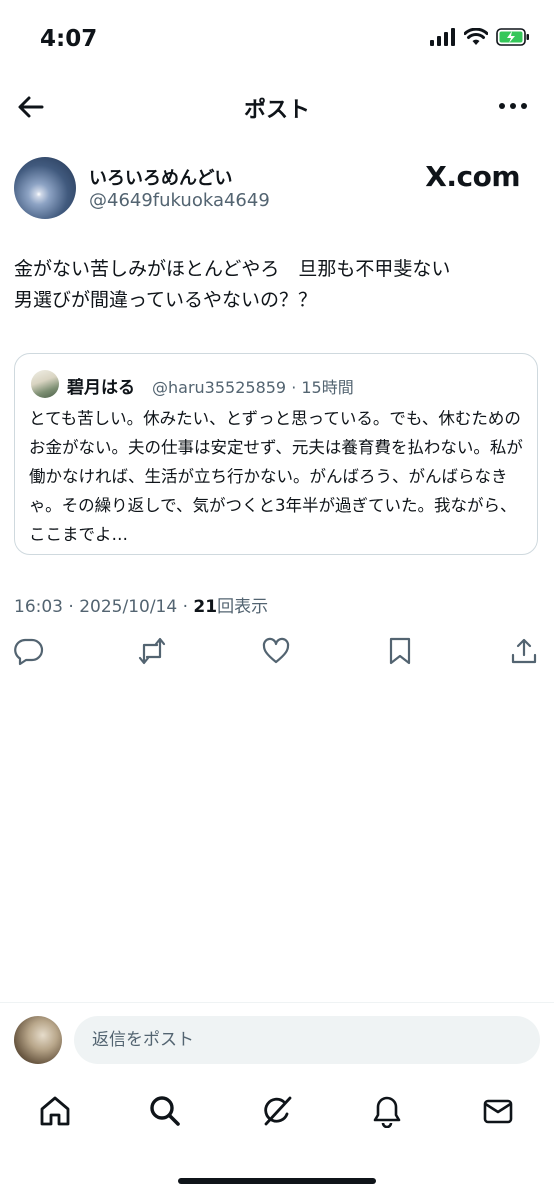  I want to click on author-avatar, so click(45, 188).